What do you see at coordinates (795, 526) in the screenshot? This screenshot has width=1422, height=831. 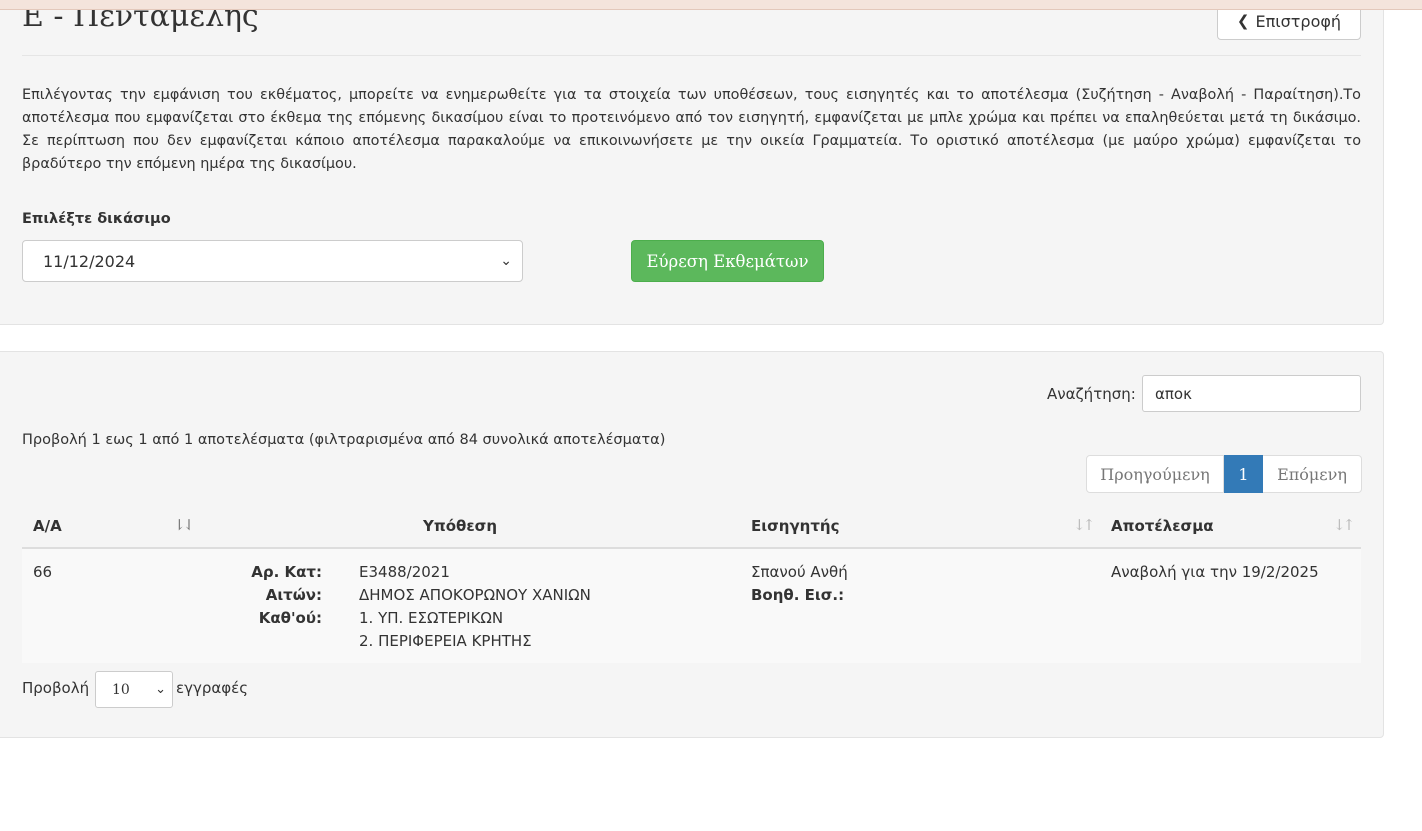 I see `column-header-rapporteur: Εισηγητής` at bounding box center [795, 526].